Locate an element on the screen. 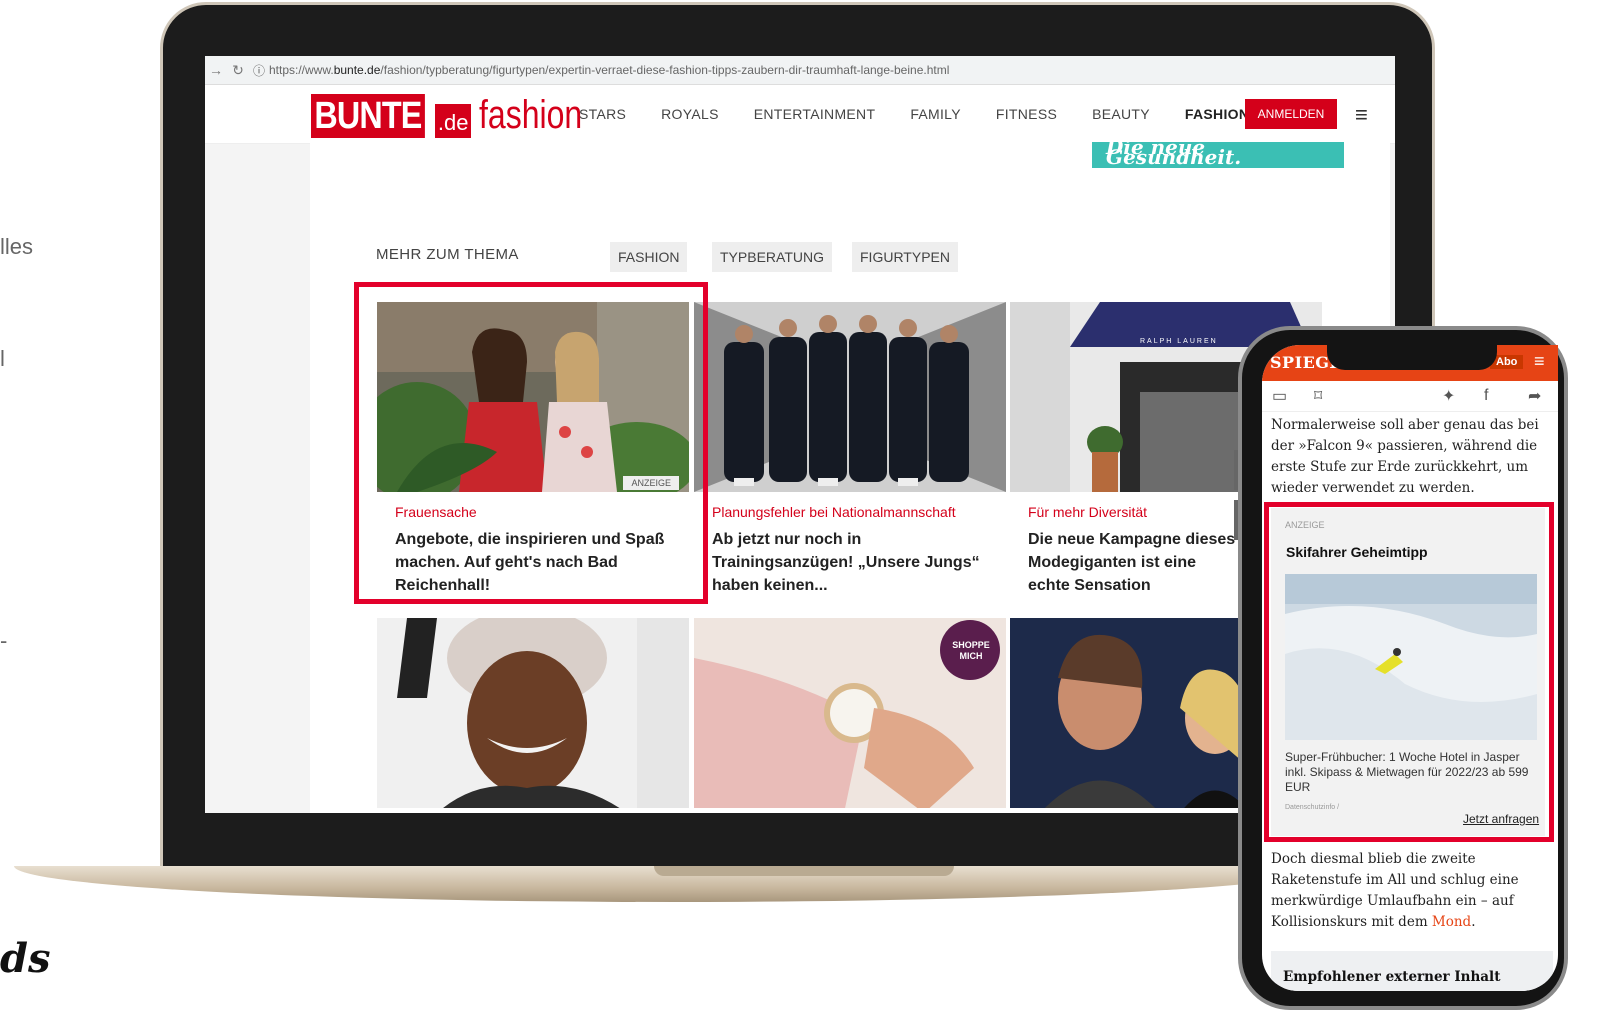 The height and width of the screenshot is (1028, 1598). forward-icon: → is located at coordinates (216, 70).